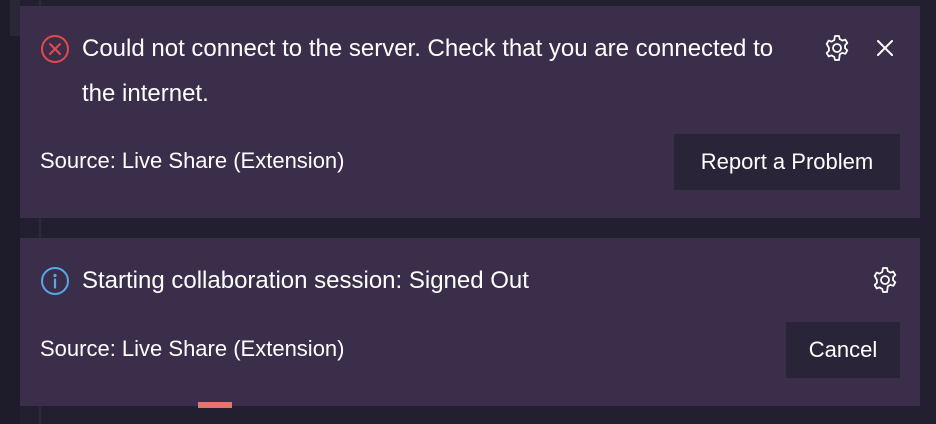 The height and width of the screenshot is (424, 936). Describe the element at coordinates (787, 162) in the screenshot. I see `report-problem-button: Report a Problem` at that location.